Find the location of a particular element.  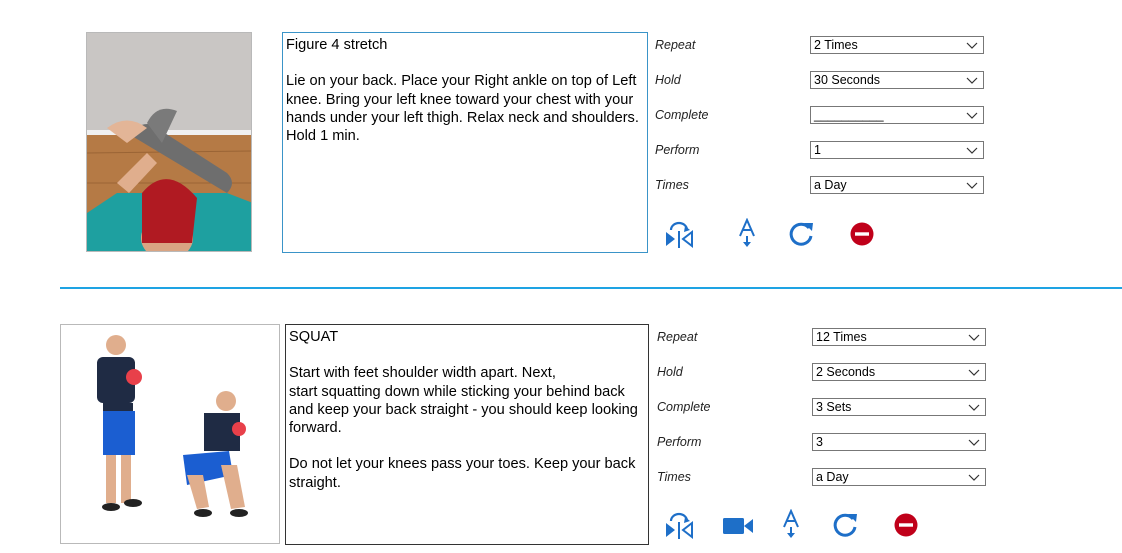

repeat-select: 2 Times is located at coordinates (897, 45).